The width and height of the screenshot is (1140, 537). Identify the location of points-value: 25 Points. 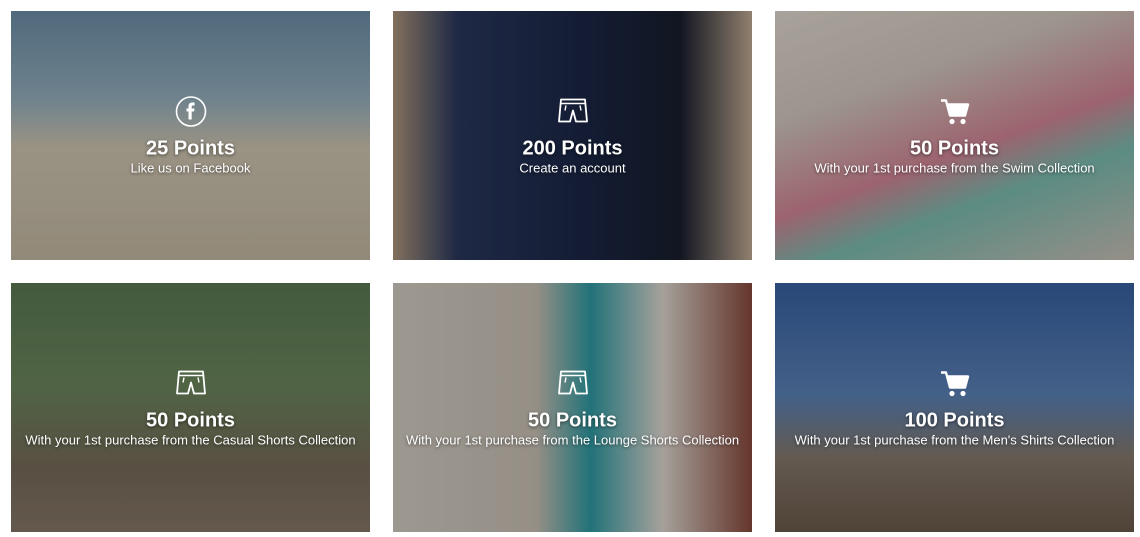
(190, 148).